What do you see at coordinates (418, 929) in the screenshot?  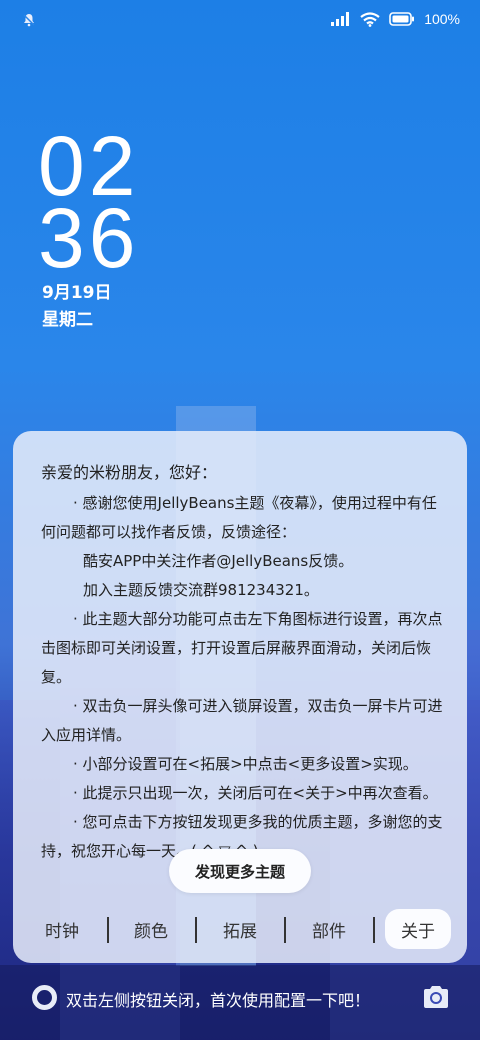 I see `tab-about: 关于` at bounding box center [418, 929].